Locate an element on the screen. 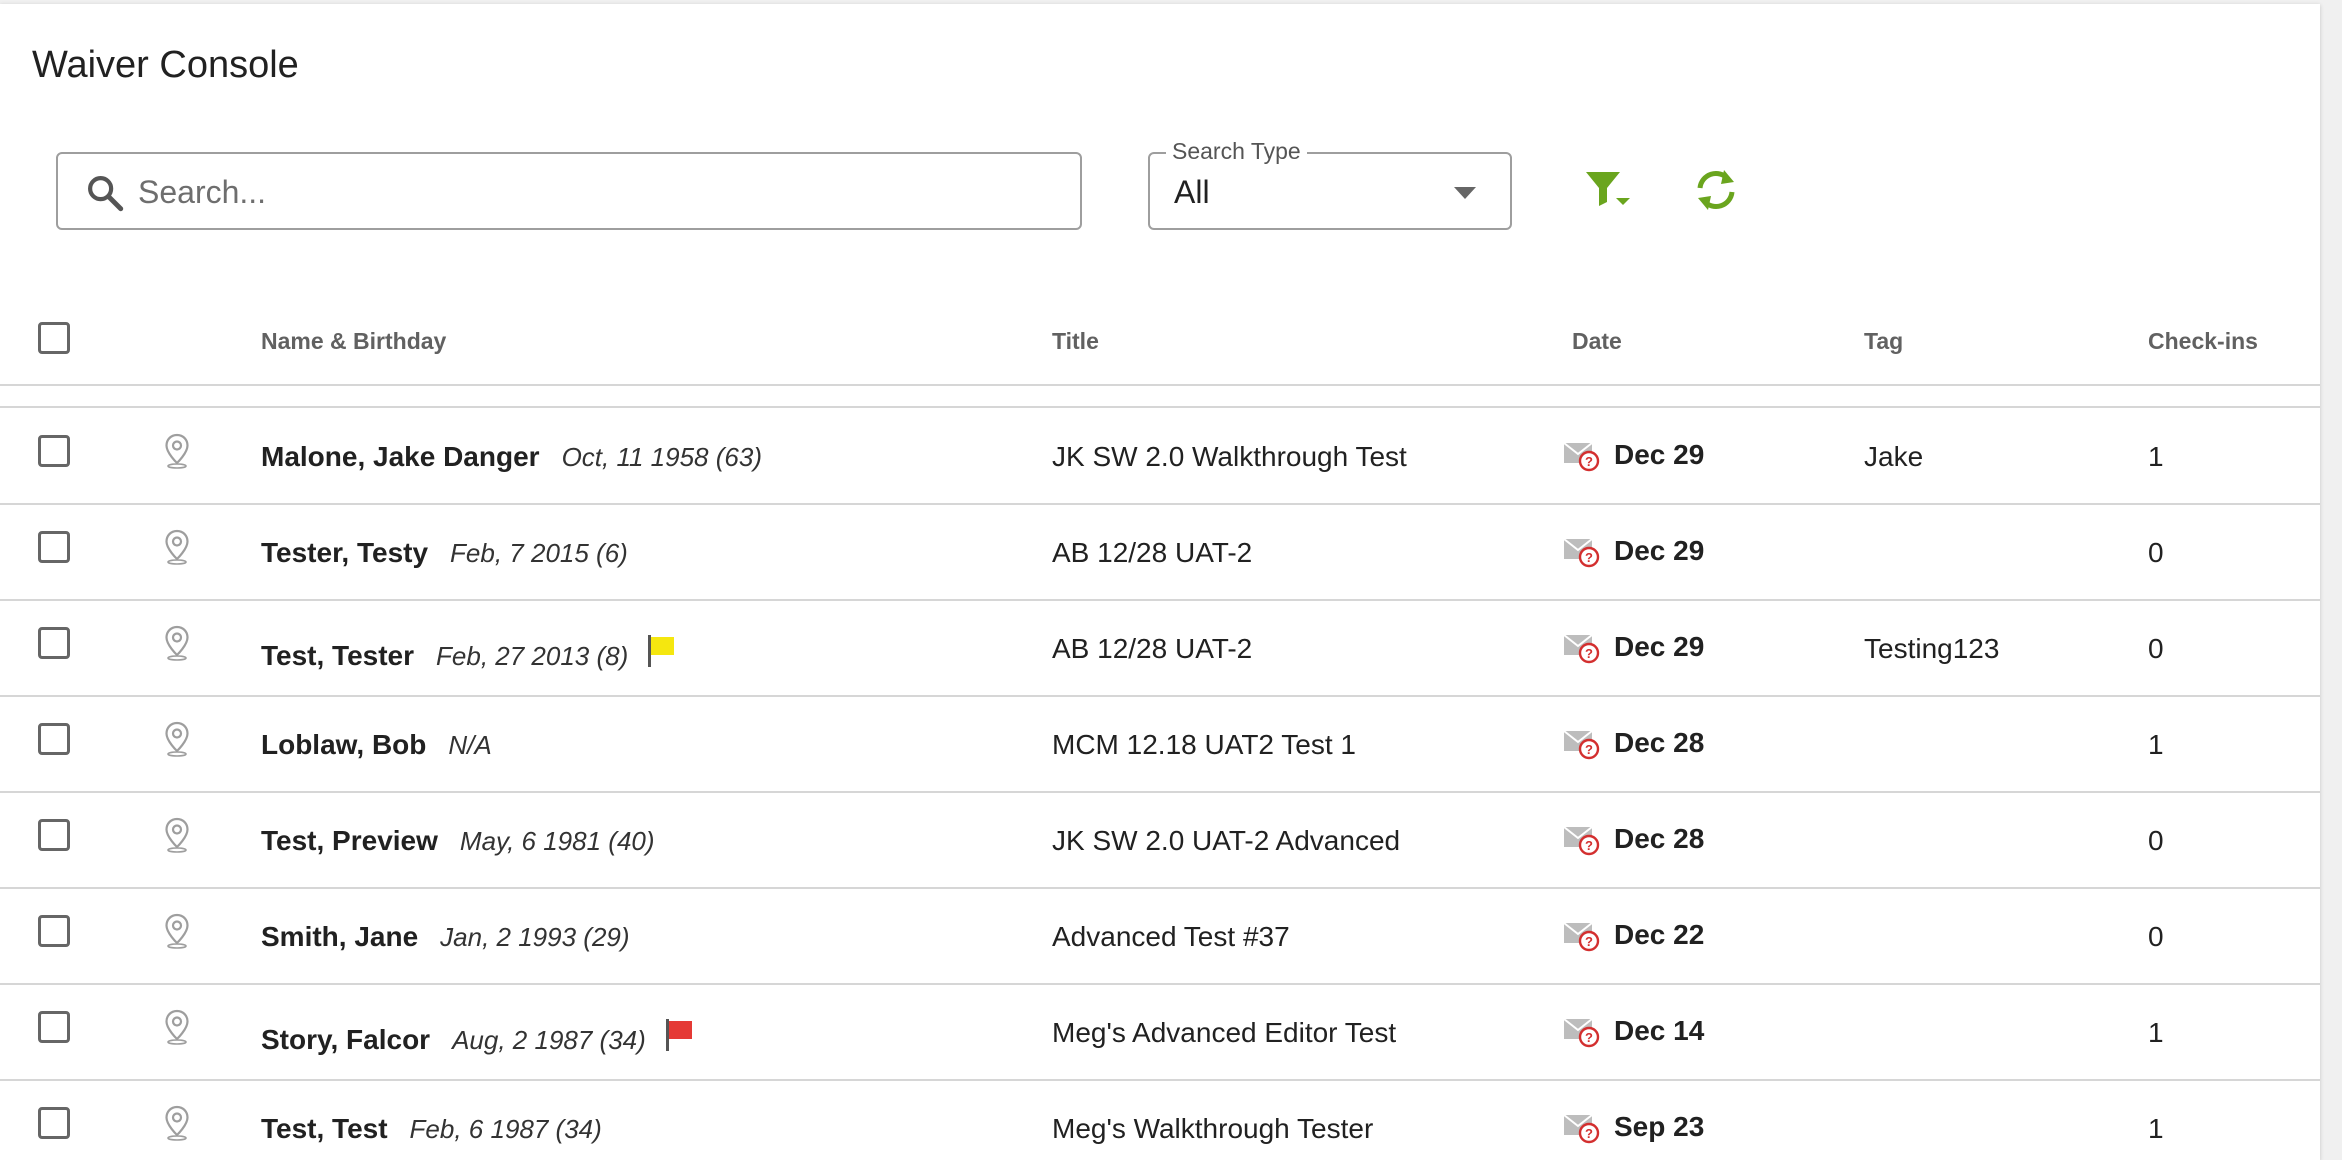  waiver-tag: Jake is located at coordinates (1894, 456).